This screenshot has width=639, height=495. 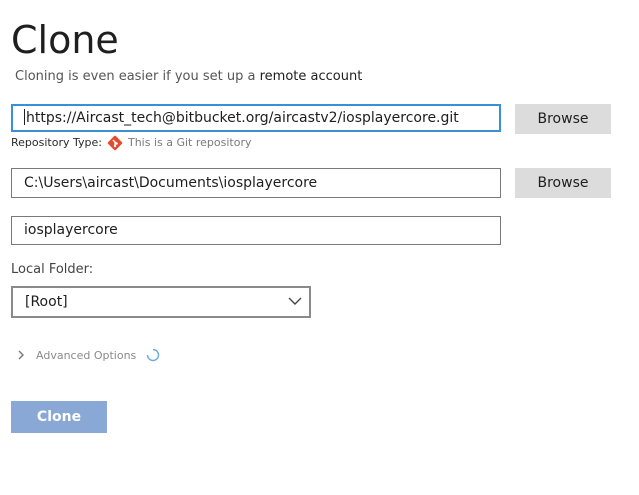 What do you see at coordinates (295, 301) in the screenshot?
I see `chevron-down-icon` at bounding box center [295, 301].